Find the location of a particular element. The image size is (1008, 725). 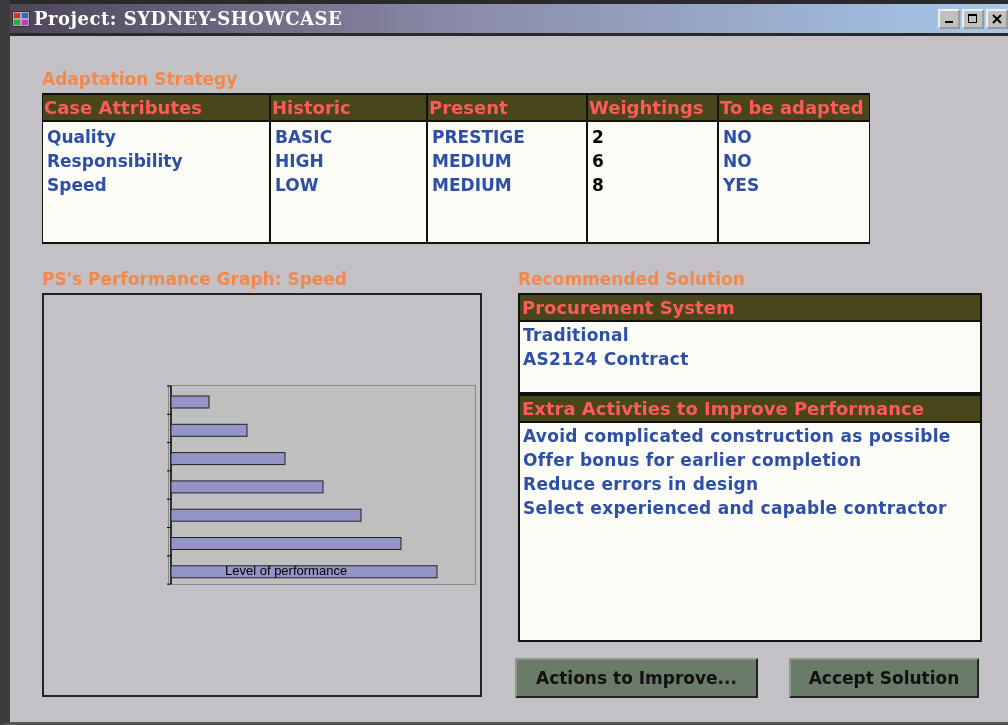

list-item: AS2124 Contract is located at coordinates (606, 359).